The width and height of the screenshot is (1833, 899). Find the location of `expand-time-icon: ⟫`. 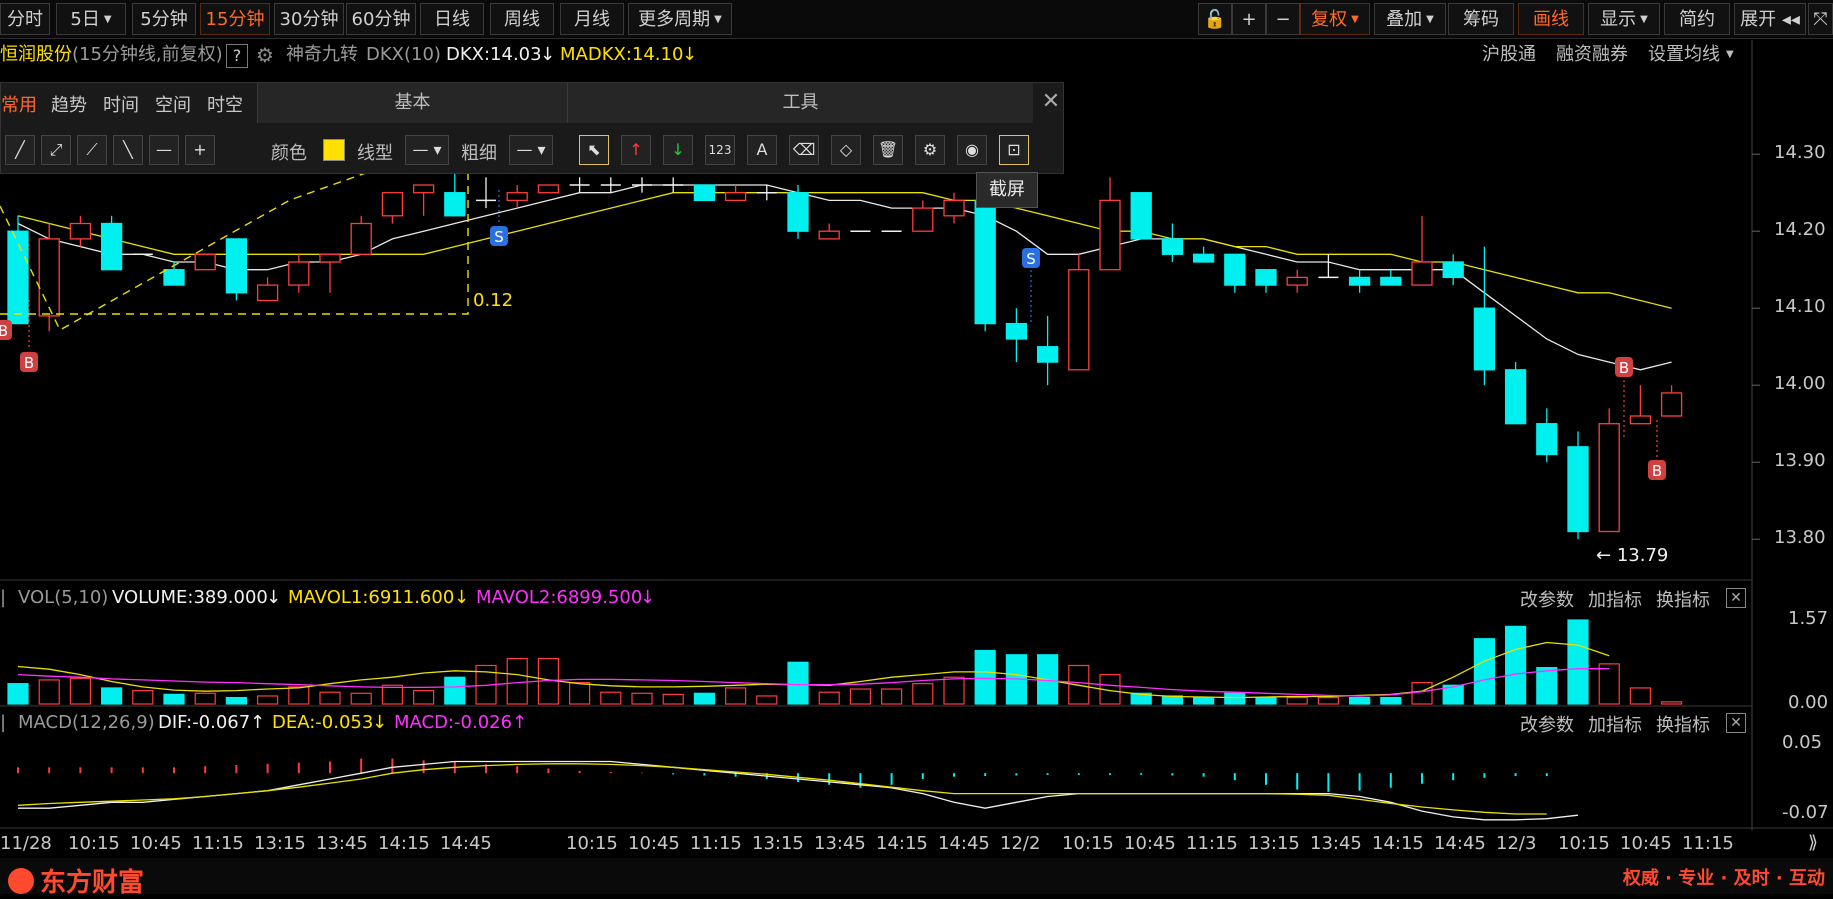

expand-time-icon: ⟫ is located at coordinates (1813, 842).